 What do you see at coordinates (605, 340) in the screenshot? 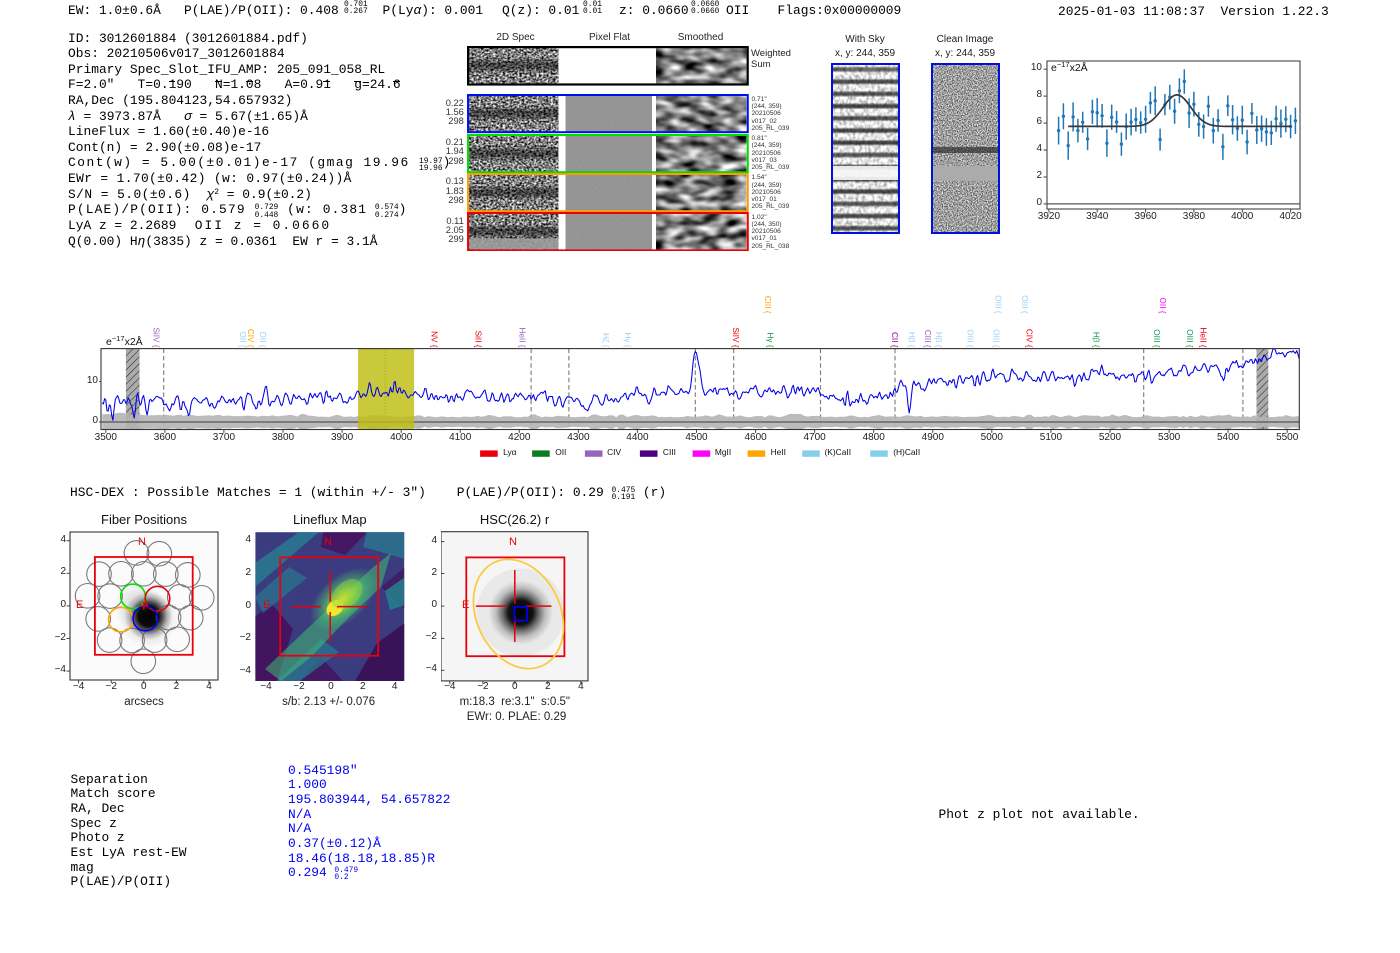
I see `svg-text: Hζ {` at bounding box center [605, 340].